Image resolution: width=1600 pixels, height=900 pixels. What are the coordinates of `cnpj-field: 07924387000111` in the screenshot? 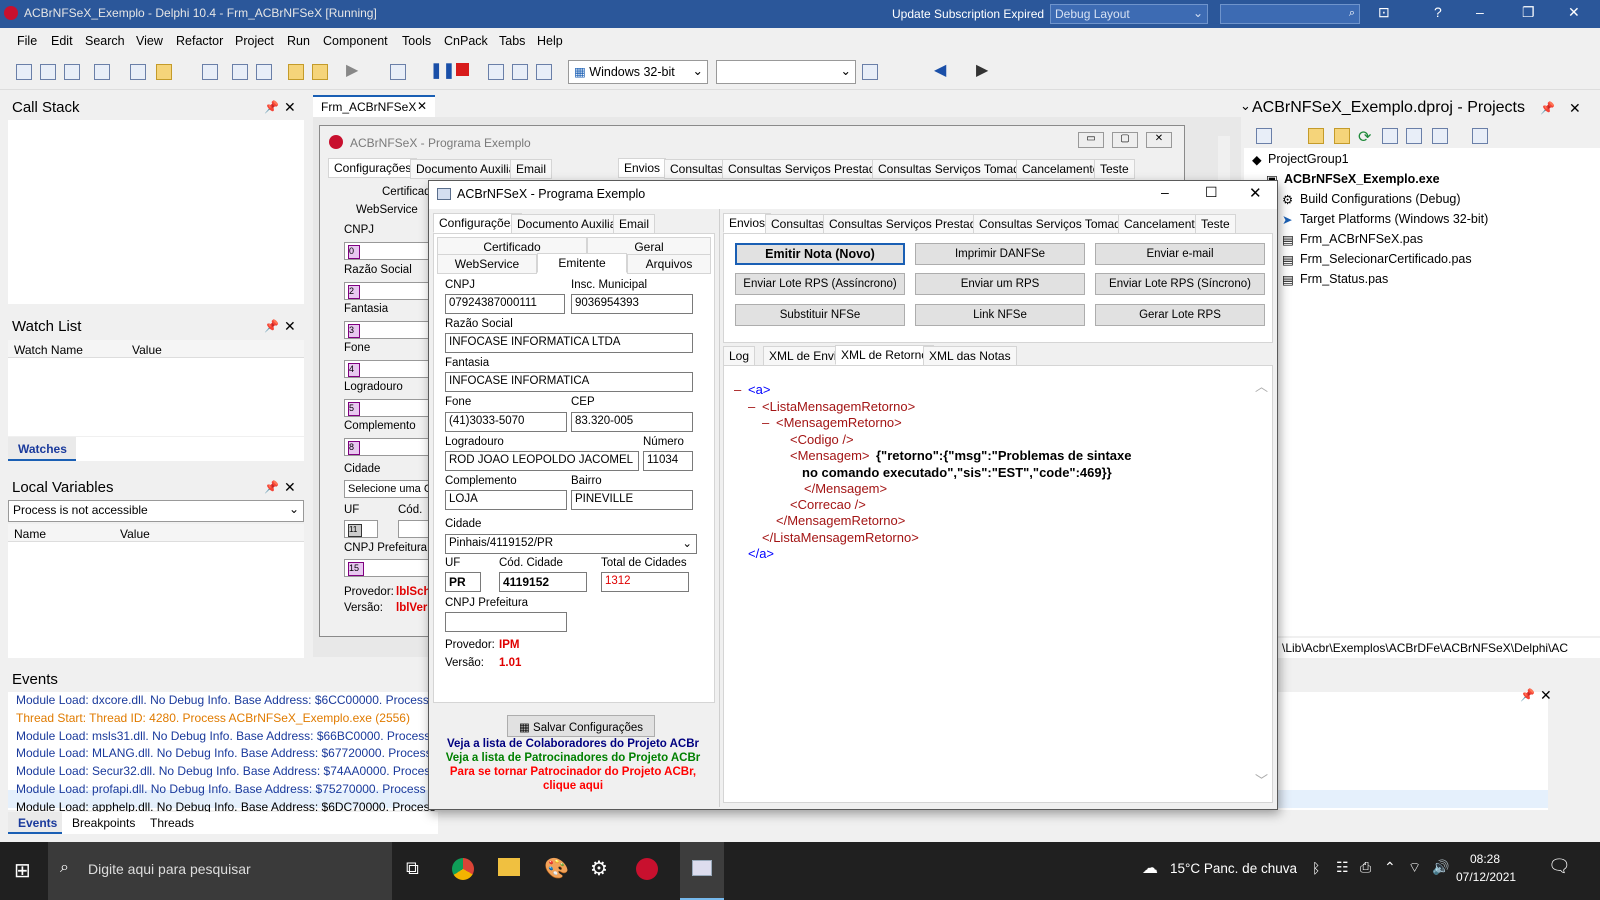 It's located at (505, 304).